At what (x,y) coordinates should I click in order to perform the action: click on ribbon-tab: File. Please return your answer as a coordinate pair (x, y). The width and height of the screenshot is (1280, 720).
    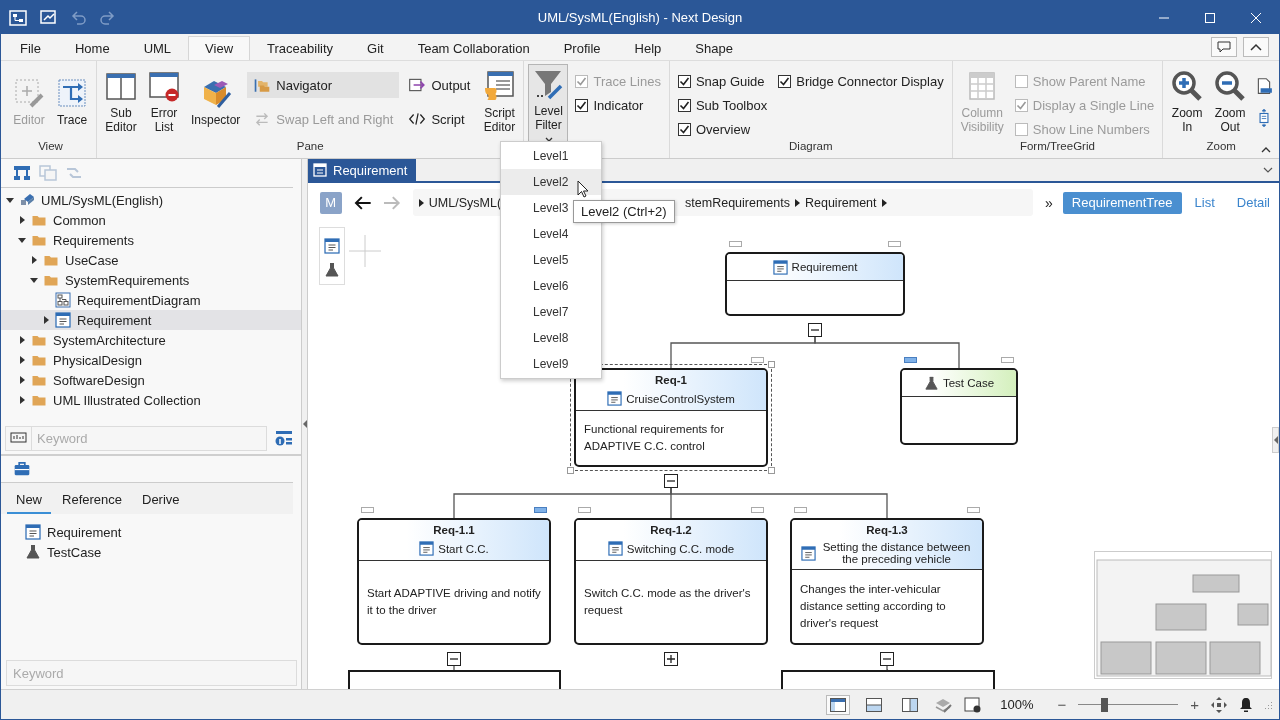
    Looking at the image, I should click on (30, 48).